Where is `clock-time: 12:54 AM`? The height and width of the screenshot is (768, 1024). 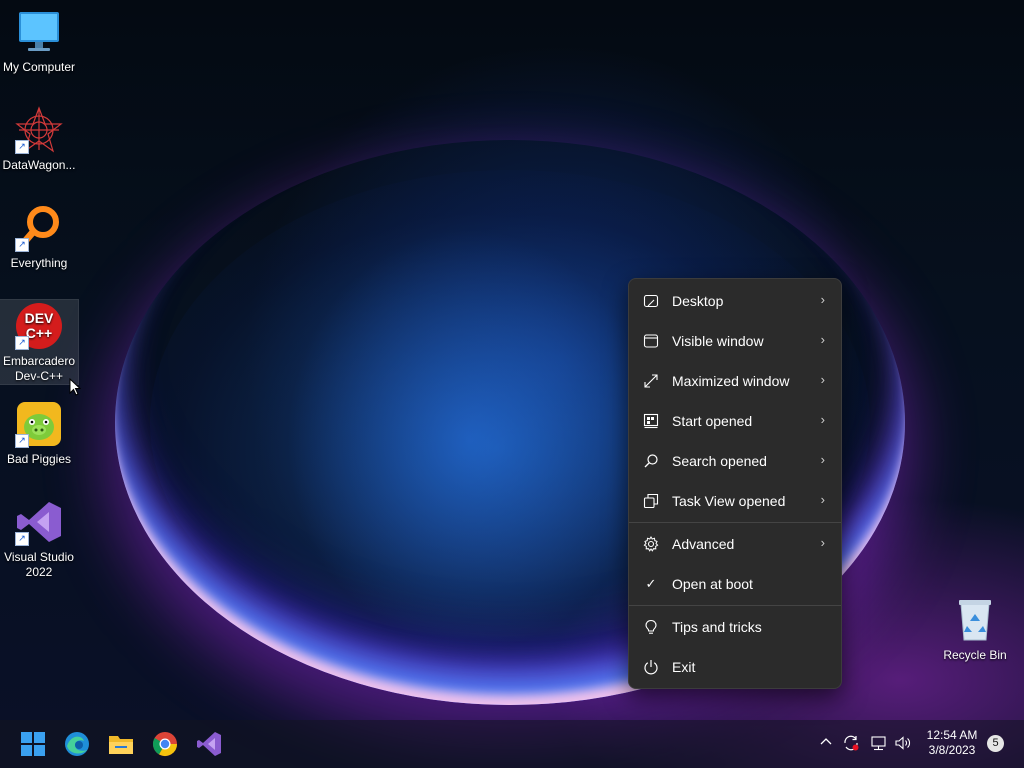
clock-time: 12:54 AM is located at coordinates (952, 735).